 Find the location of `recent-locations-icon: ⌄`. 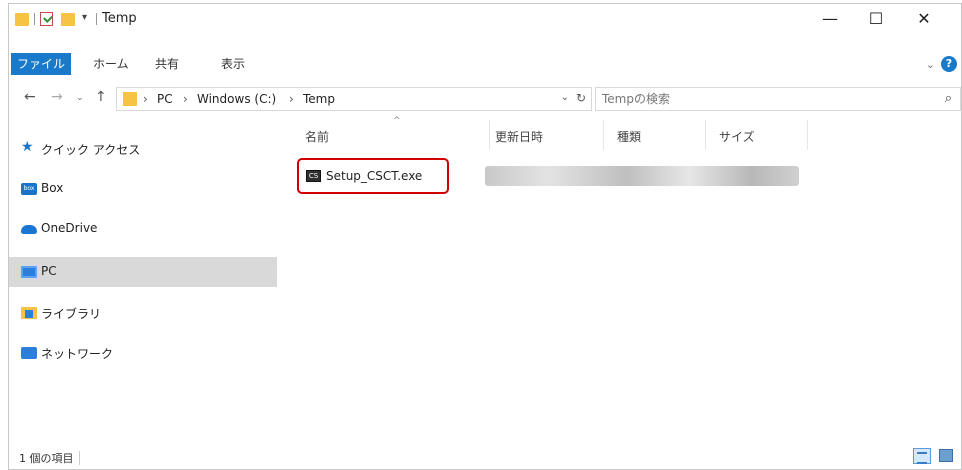

recent-locations-icon: ⌄ is located at coordinates (80, 98).